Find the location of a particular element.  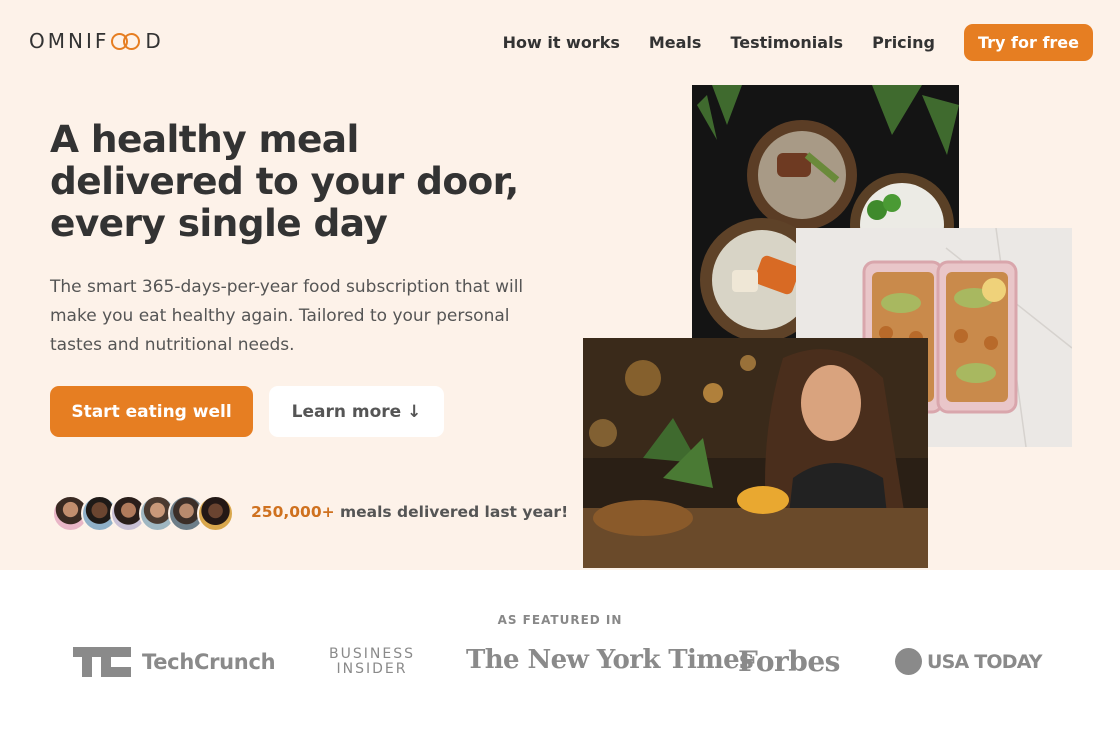

nav-link-pricing: Pricing is located at coordinates (903, 42).